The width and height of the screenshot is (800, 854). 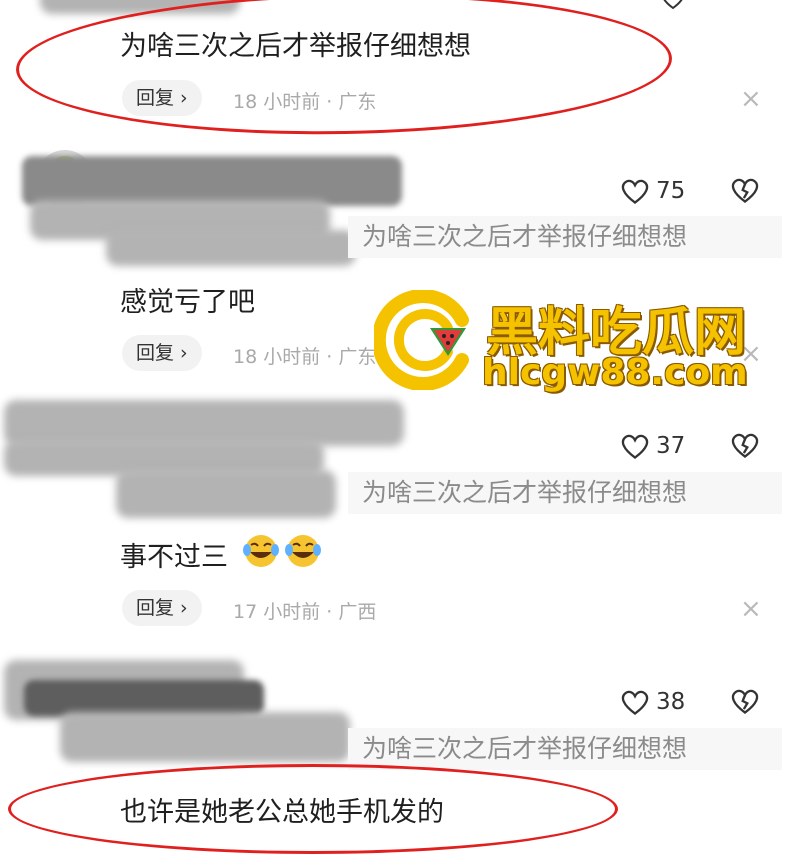 I want to click on like-count: 37, so click(x=671, y=446).